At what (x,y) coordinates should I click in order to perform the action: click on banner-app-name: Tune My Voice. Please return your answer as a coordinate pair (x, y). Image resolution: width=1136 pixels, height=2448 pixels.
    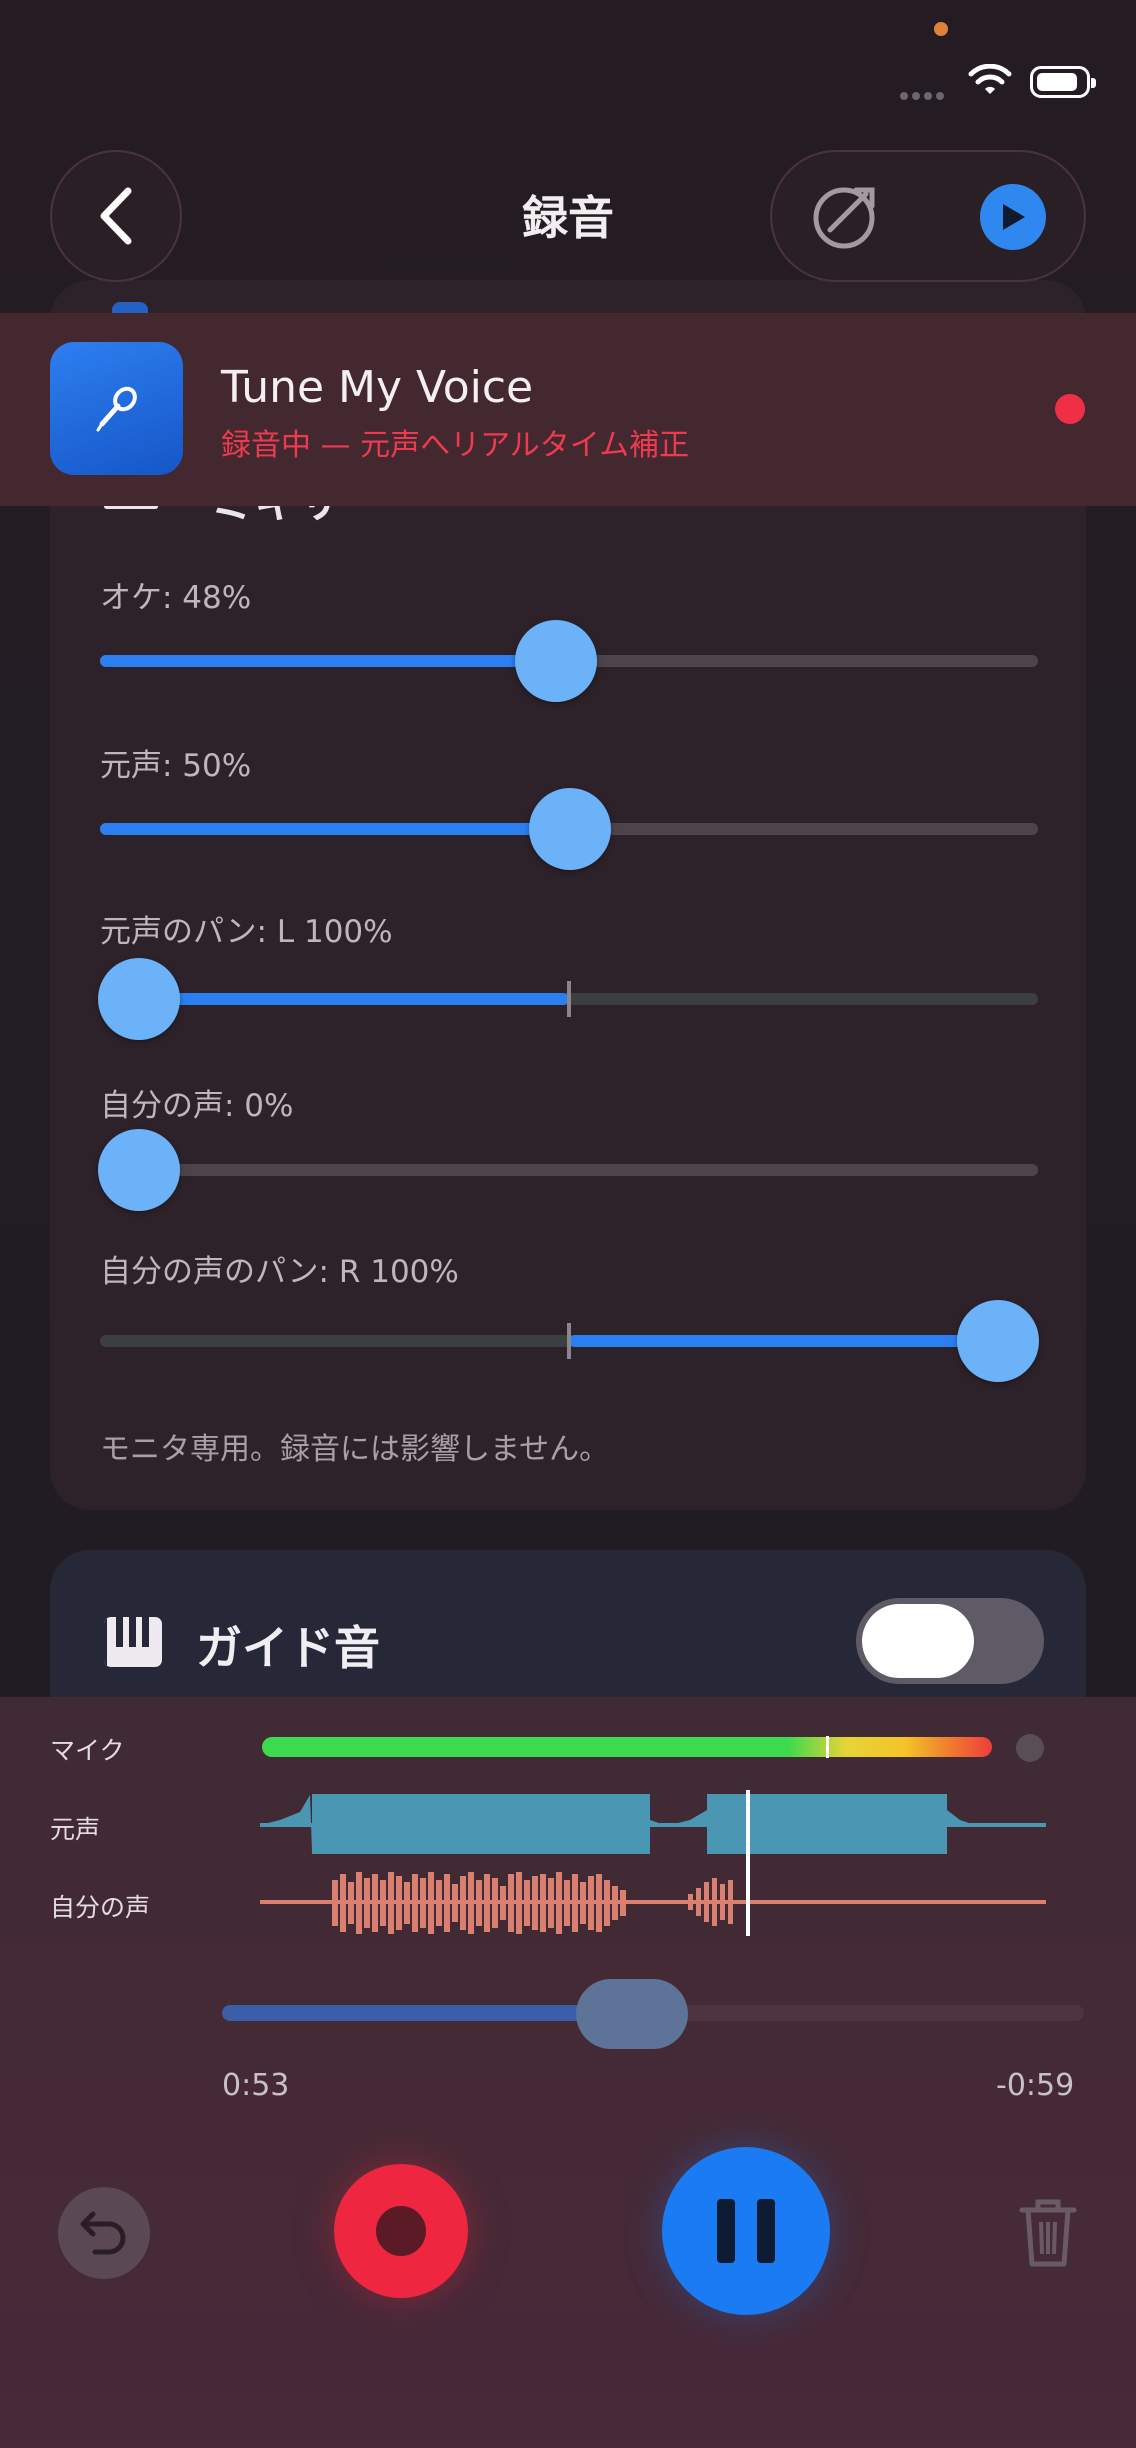
    Looking at the image, I should click on (377, 387).